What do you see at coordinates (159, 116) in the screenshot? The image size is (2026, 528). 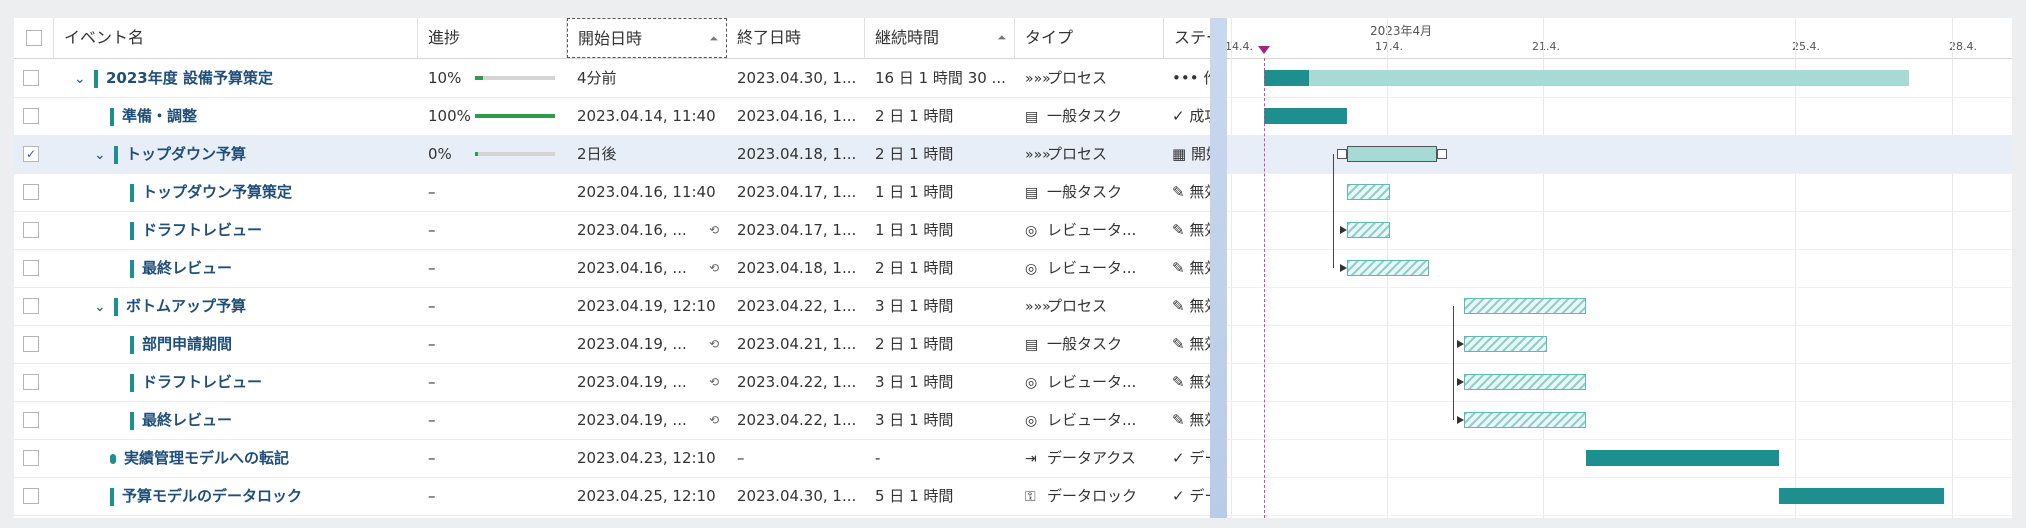 I see `event-name: 準備・調整` at bounding box center [159, 116].